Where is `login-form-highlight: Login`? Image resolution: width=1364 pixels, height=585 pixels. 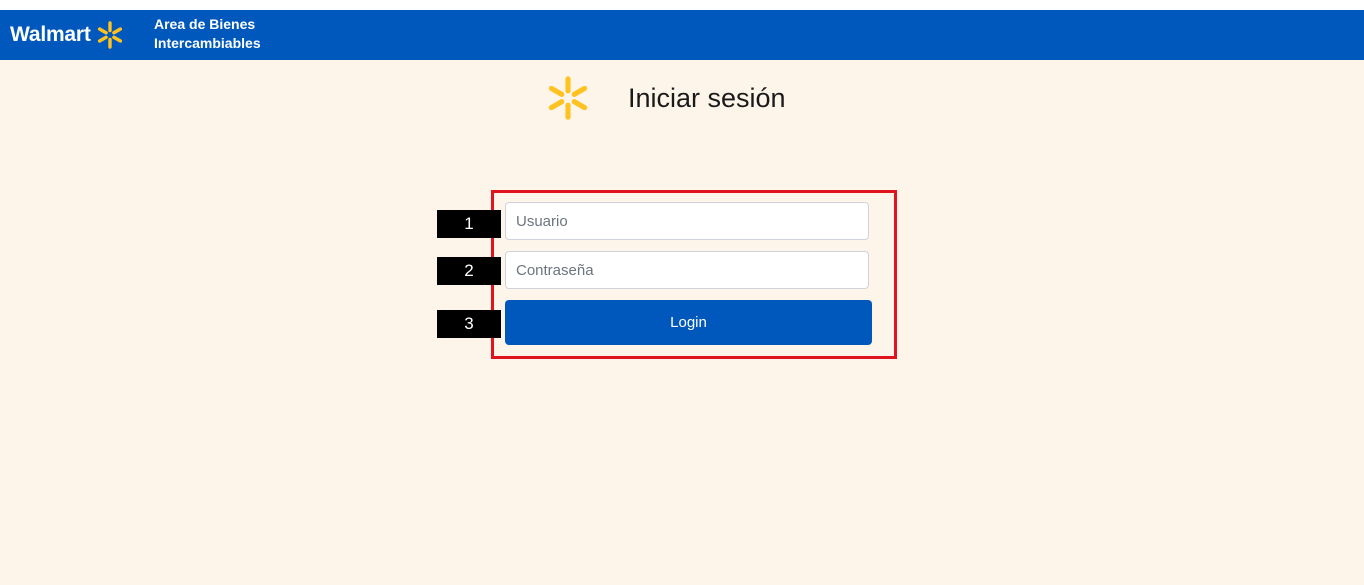 login-form-highlight: Login is located at coordinates (694, 274).